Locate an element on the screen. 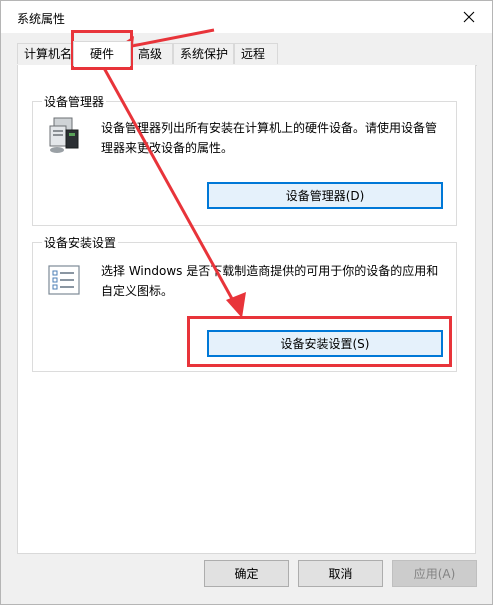 This screenshot has width=493, height=605. tab-computer-name: 计算机名 is located at coordinates (45, 53).